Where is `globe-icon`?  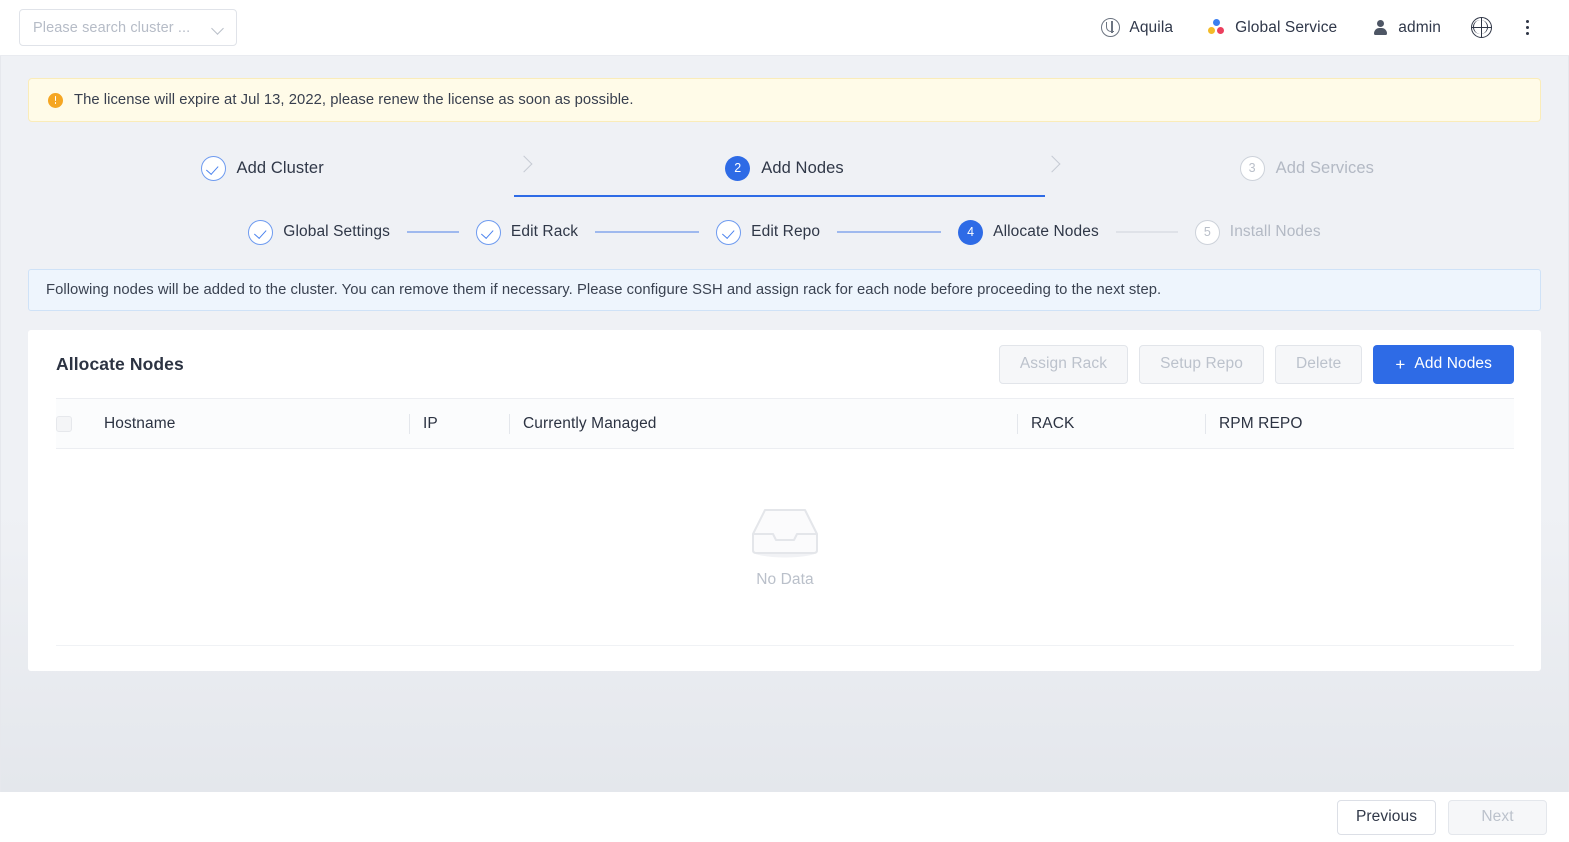 globe-icon is located at coordinates (1481, 27).